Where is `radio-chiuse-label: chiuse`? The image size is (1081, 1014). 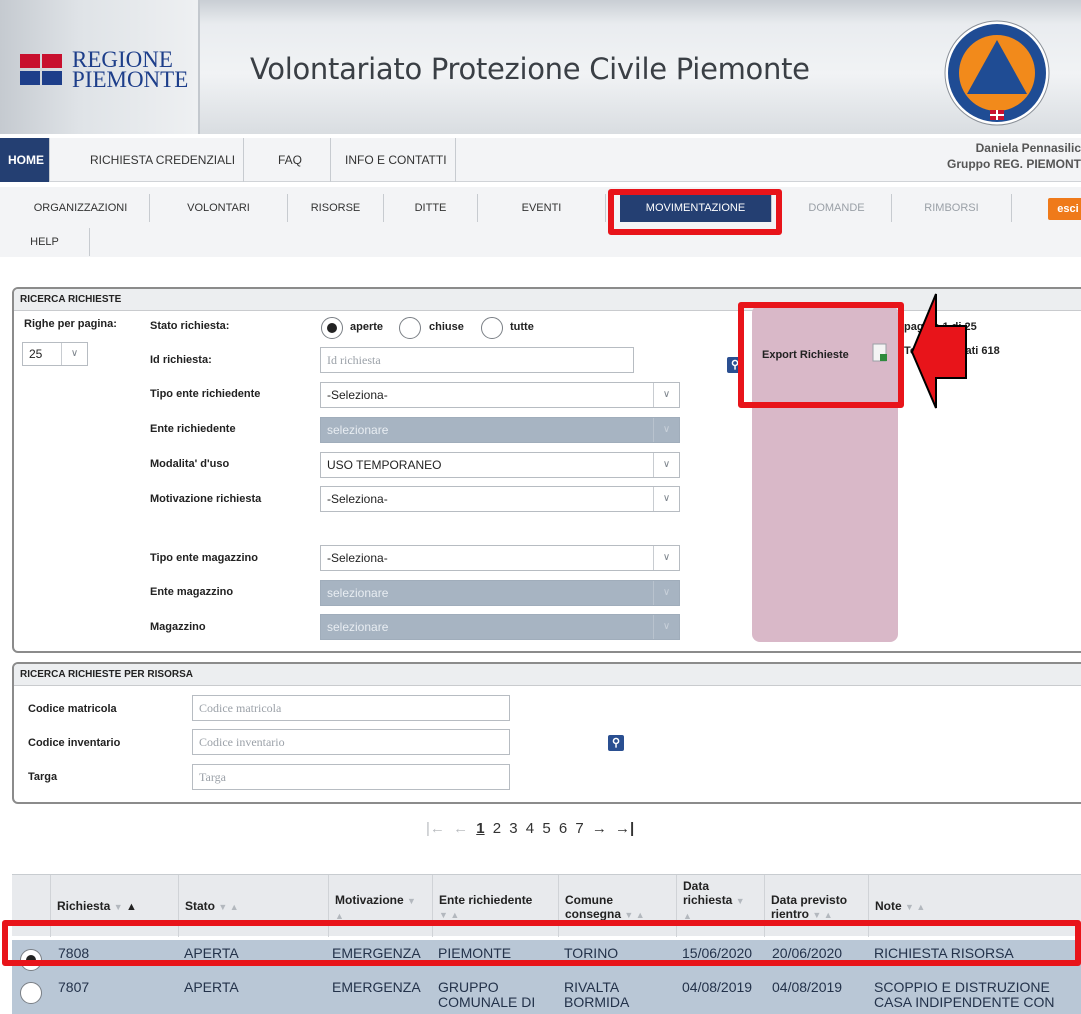
radio-chiuse-label: chiuse is located at coordinates (446, 327).